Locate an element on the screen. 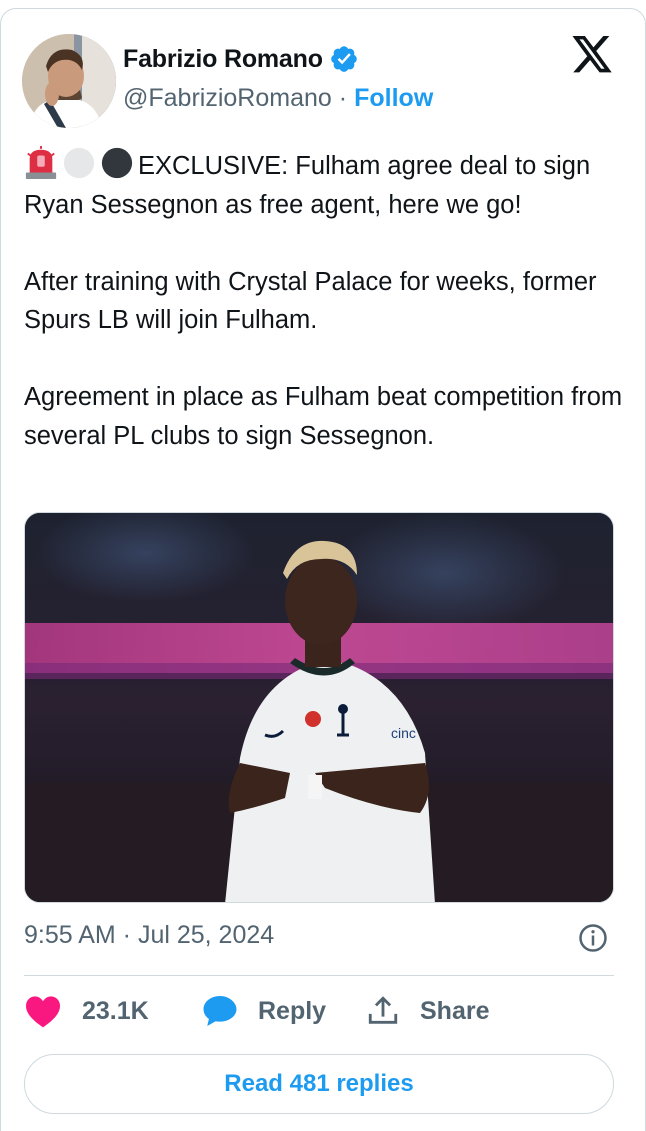 The image size is (646, 1131). heart-icon is located at coordinates (43, 1012).